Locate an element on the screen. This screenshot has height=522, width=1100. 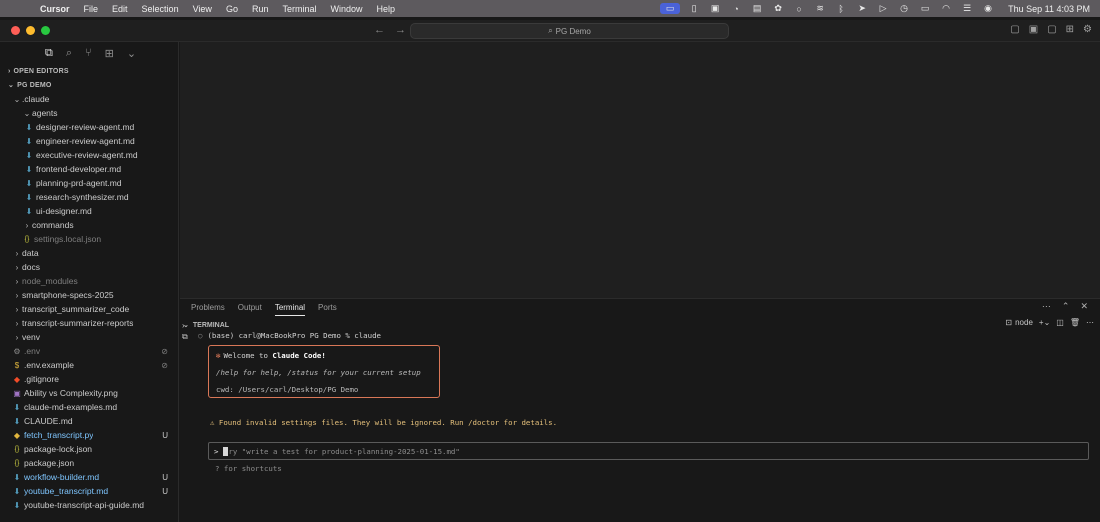
folder-item: › smartphone-specs-2025 is located at coordinates (89, 295).